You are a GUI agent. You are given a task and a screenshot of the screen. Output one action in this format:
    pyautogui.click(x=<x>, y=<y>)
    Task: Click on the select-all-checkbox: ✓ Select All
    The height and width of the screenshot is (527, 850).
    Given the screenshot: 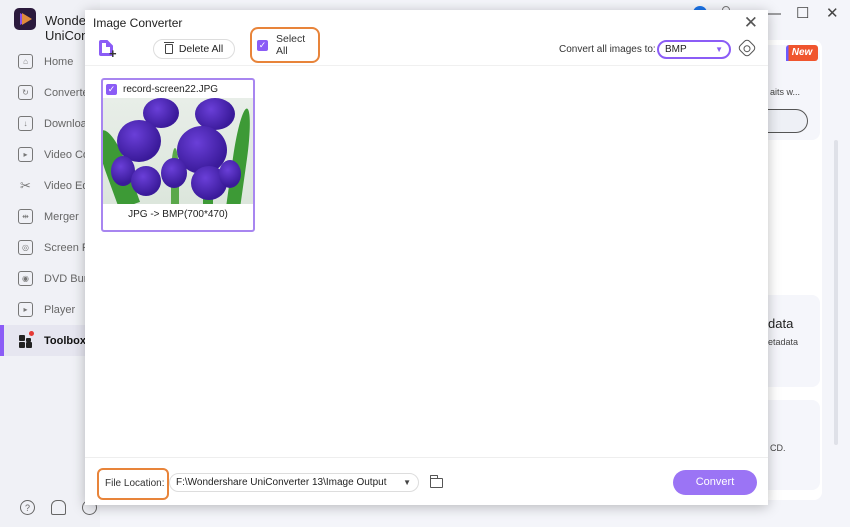 What is the action you would take?
    pyautogui.click(x=285, y=45)
    